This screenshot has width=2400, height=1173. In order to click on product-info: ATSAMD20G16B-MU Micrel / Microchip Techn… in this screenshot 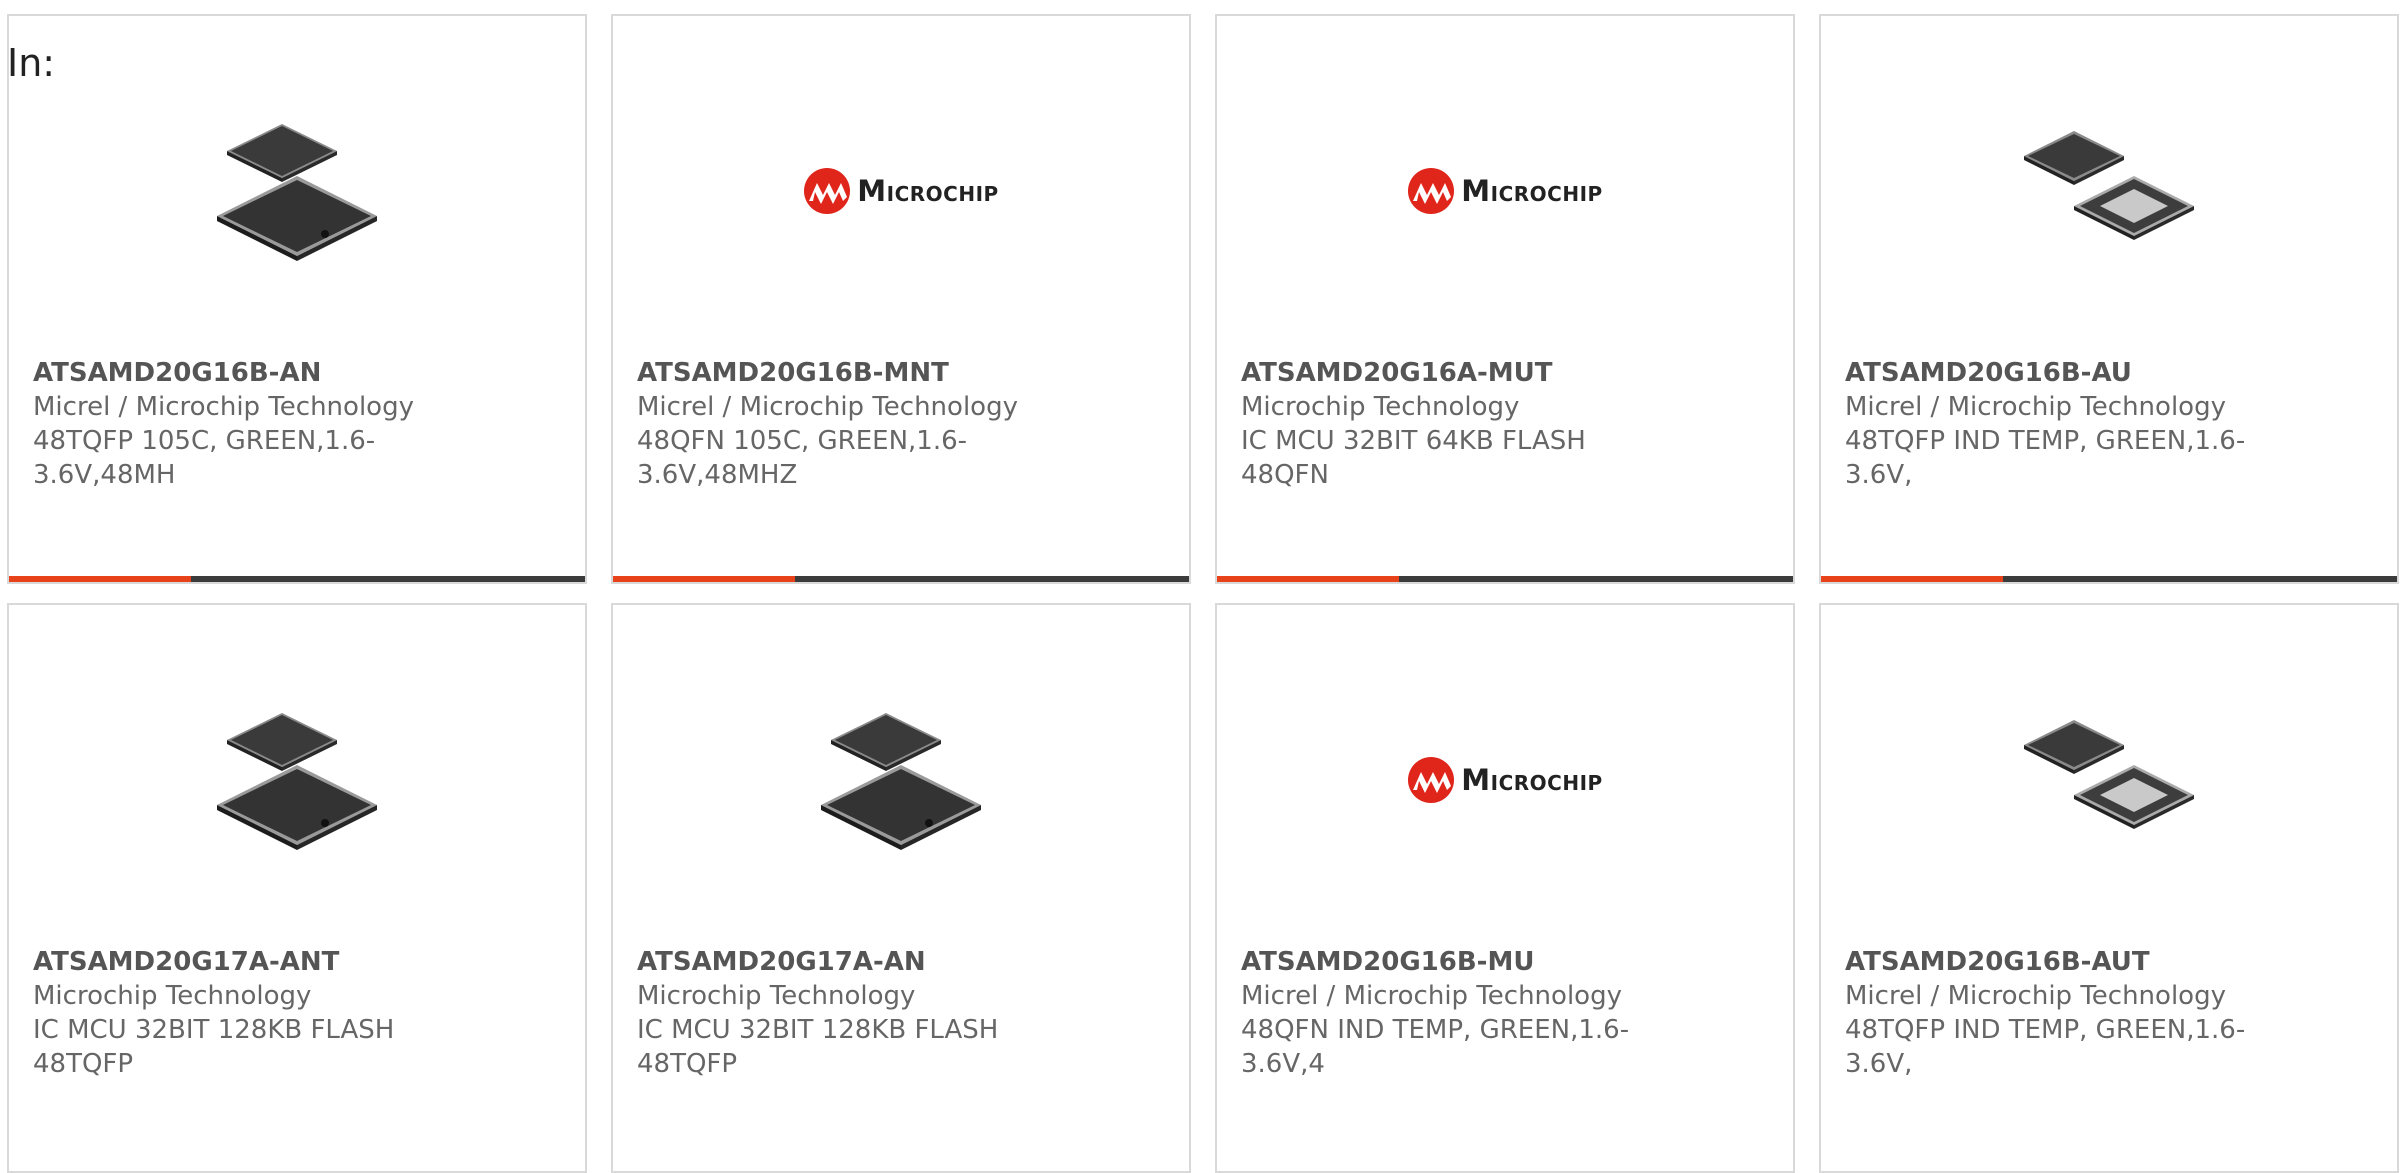, I will do `click(1456, 1013)`.